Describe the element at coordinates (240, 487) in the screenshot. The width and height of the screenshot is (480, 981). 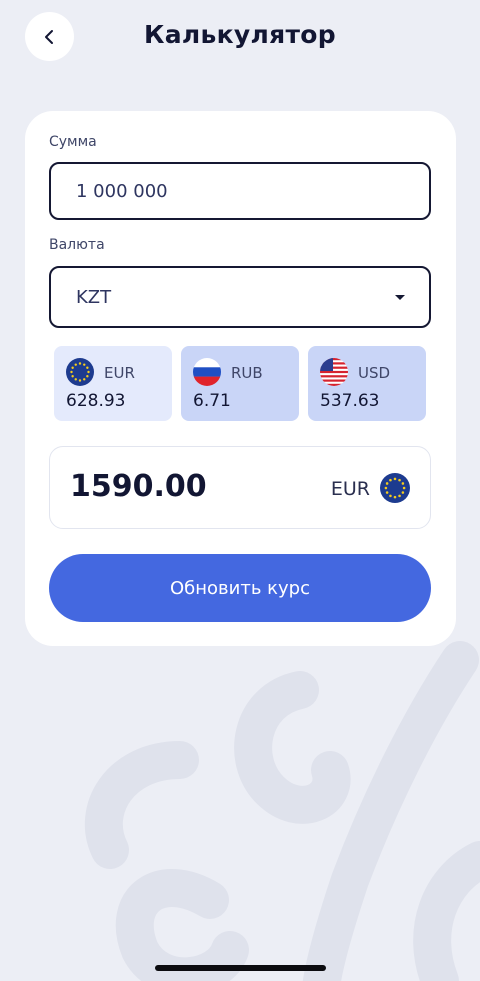
I see `result-box: 1590.00 EUR` at that location.